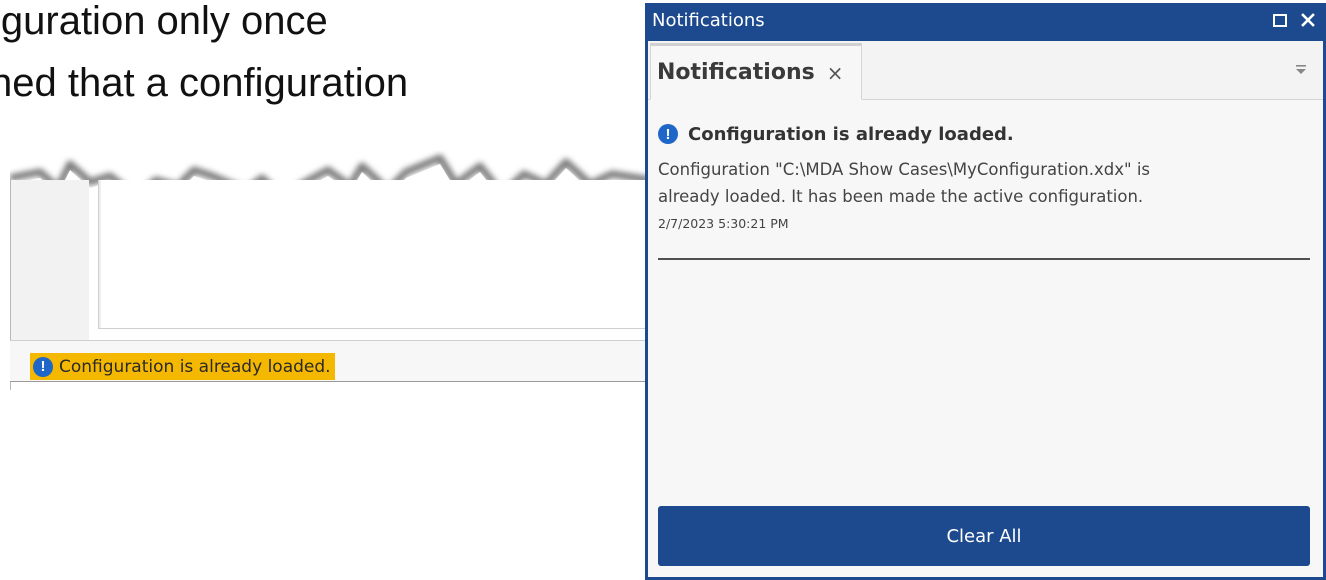 The image size is (1326, 580). Describe the element at coordinates (1301, 69) in the screenshot. I see `tab-list-dropdown-icon` at that location.